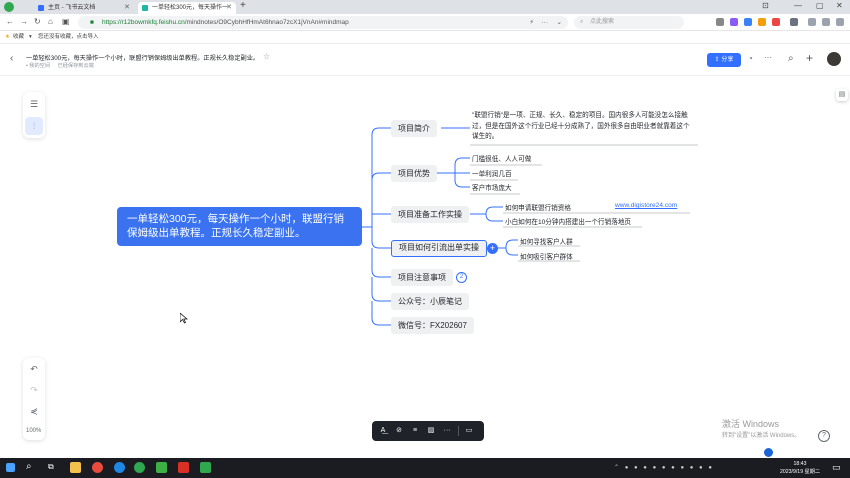 This screenshot has width=850, height=478. I want to click on more-icon: ···, so click(447, 431).